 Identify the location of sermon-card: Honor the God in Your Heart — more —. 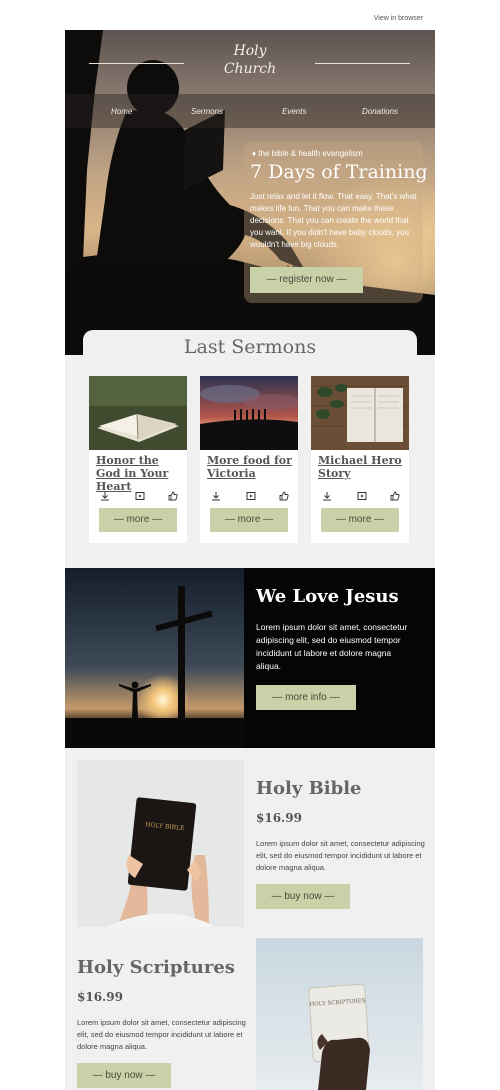
(138, 459).